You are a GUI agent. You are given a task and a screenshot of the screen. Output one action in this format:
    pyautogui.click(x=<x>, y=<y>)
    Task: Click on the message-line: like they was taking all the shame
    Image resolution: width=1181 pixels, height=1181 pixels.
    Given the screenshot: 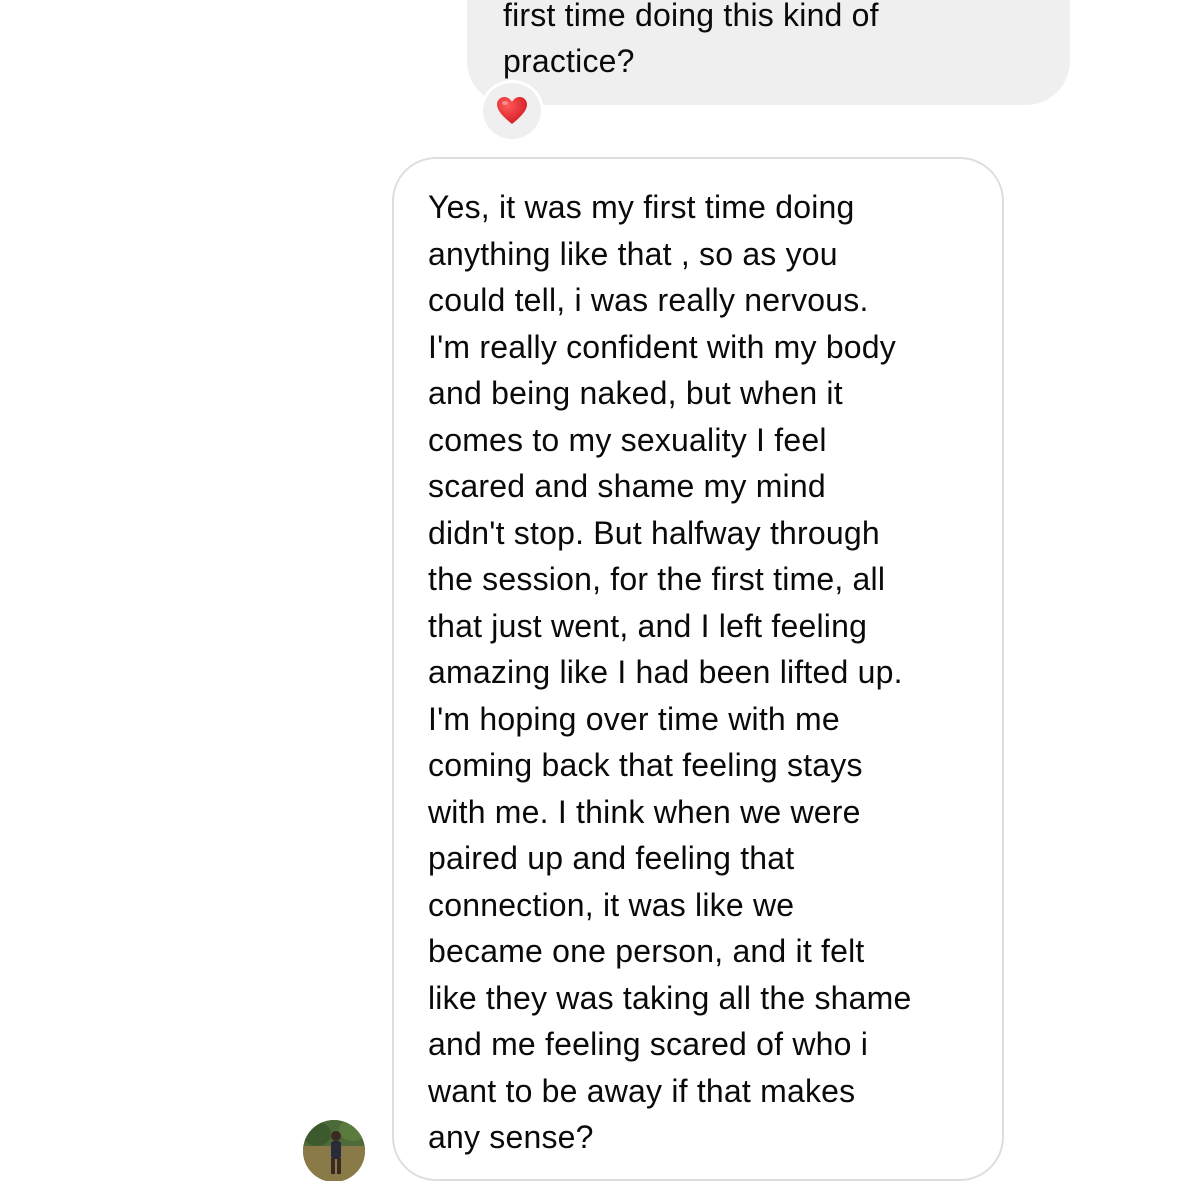 What is the action you would take?
    pyautogui.click(x=670, y=997)
    